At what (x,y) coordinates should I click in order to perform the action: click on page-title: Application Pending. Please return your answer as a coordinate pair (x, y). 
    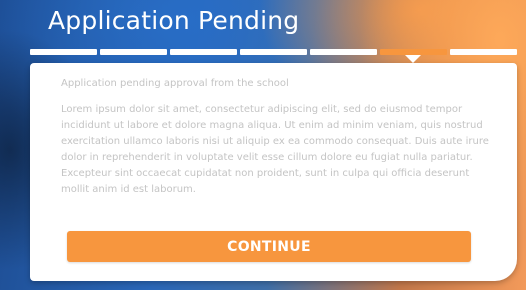
    Looking at the image, I should click on (174, 20).